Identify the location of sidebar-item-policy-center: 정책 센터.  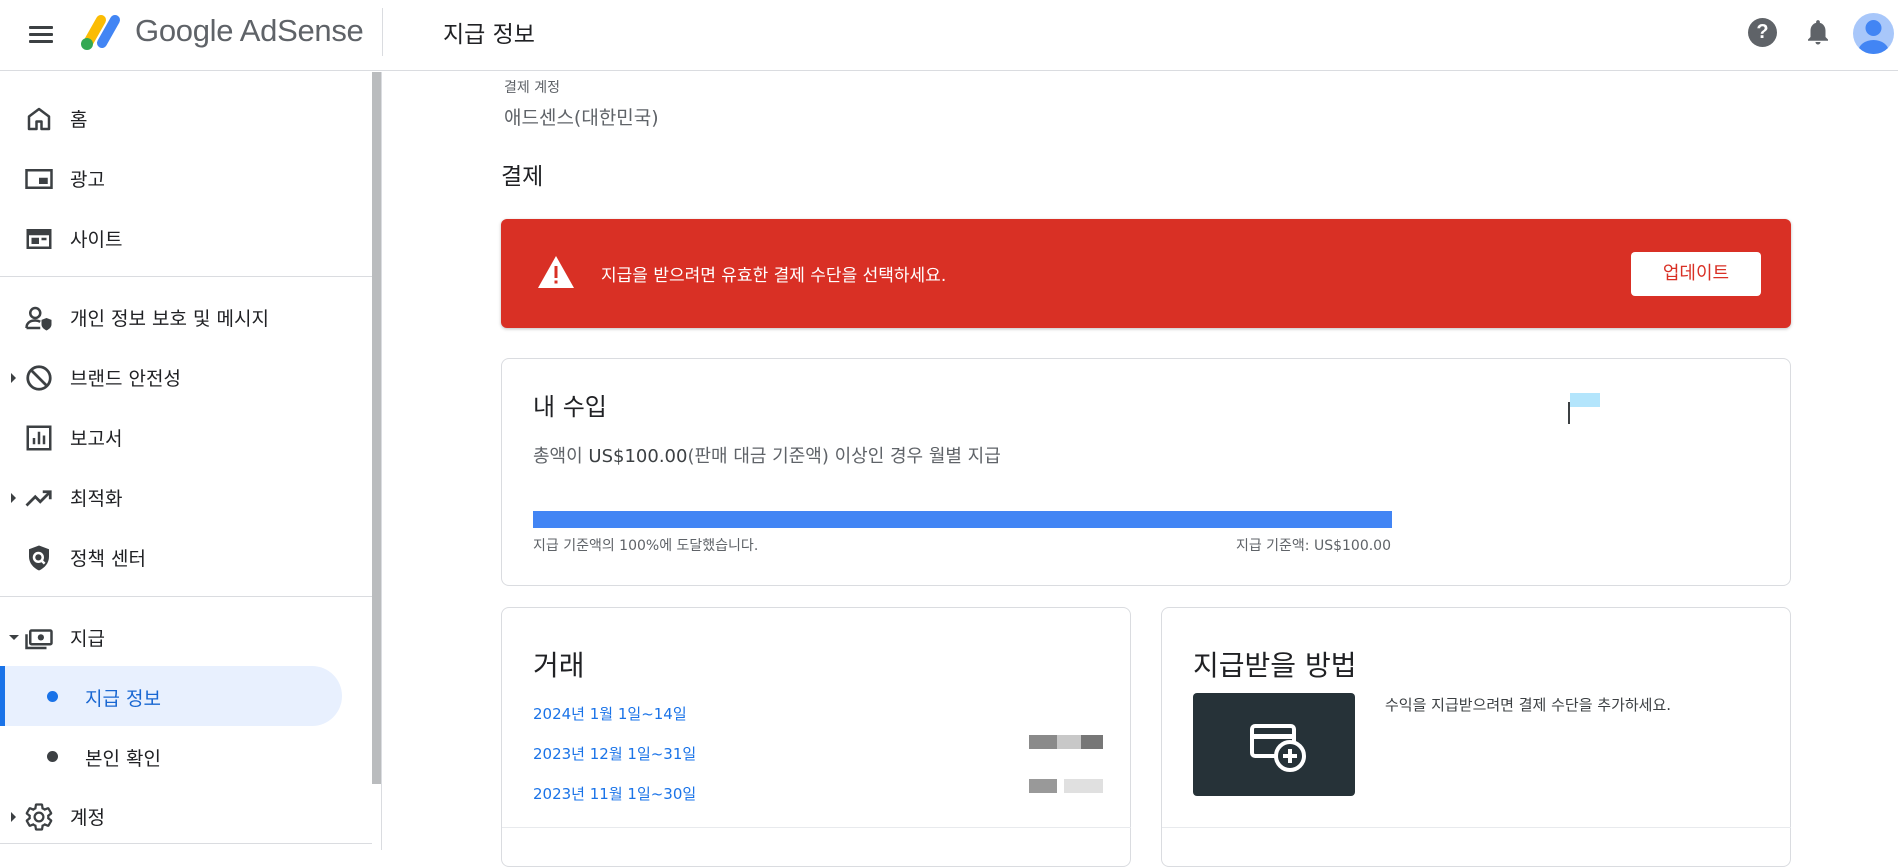
(186, 557).